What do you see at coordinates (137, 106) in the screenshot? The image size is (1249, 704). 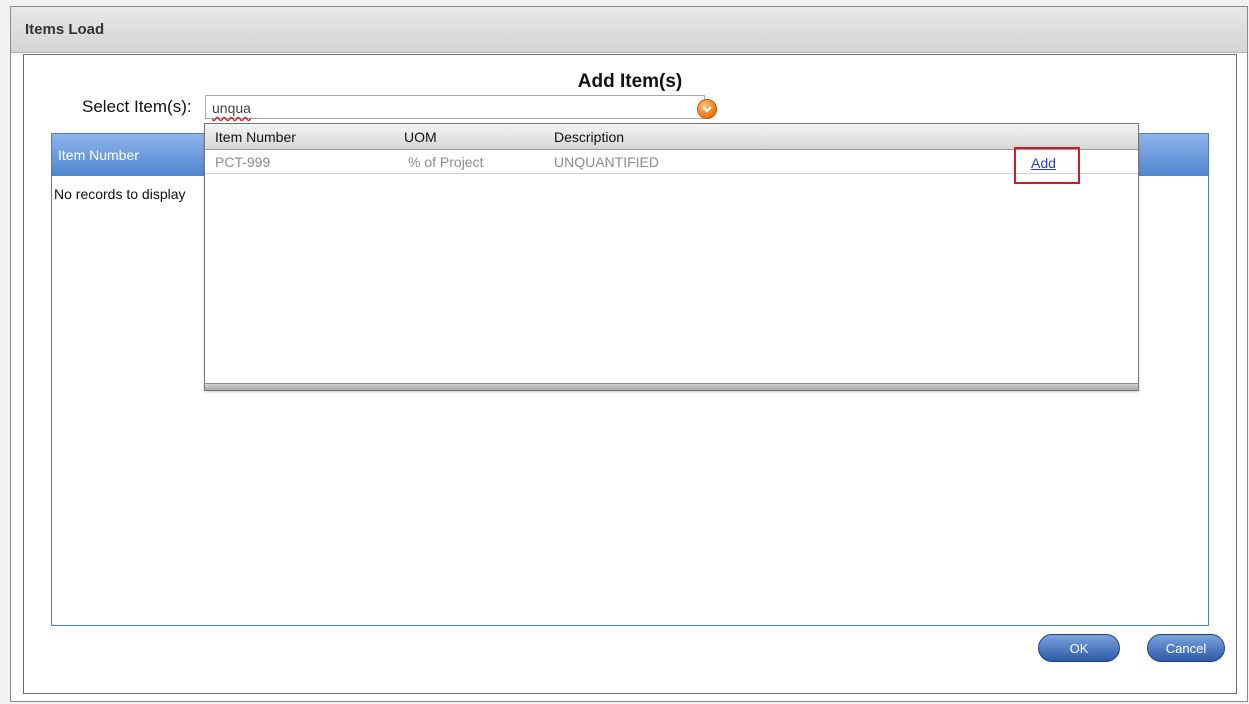 I see `select-items-label: Select Item(s):` at bounding box center [137, 106].